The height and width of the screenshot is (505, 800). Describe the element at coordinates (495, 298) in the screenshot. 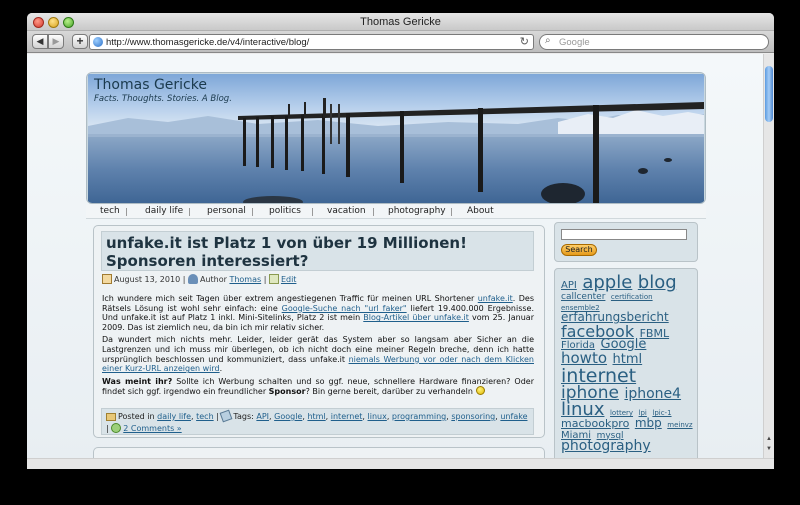

I see `unfake-link: unfake.it` at that location.